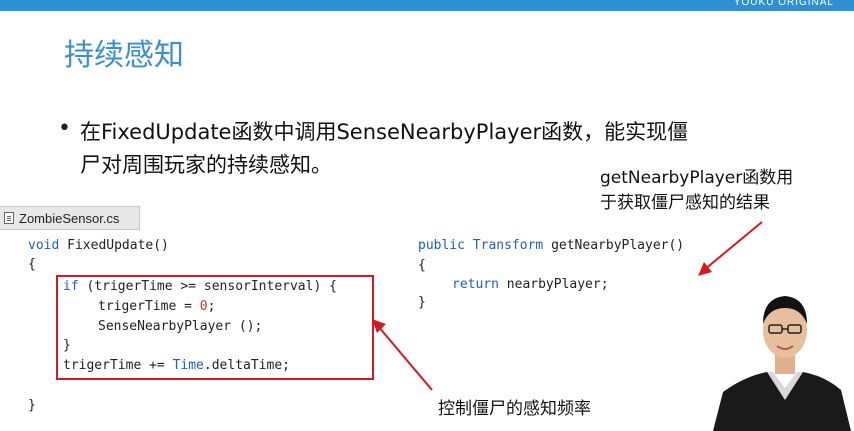 Image resolution: width=854 pixels, height=431 pixels. What do you see at coordinates (402, 355) in the screenshot?
I see `arrow-to-highlight-box` at bounding box center [402, 355].